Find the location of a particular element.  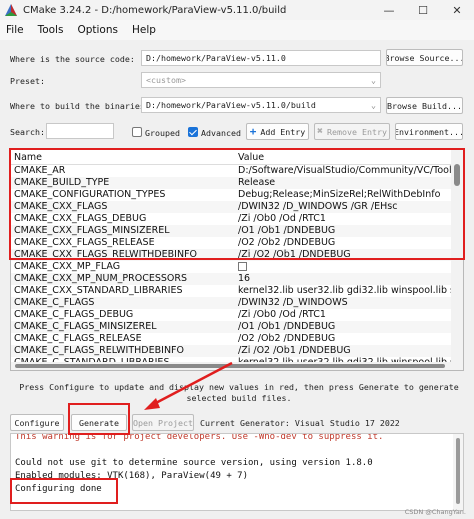

annotation-arrow-icon is located at coordinates (188, 385).